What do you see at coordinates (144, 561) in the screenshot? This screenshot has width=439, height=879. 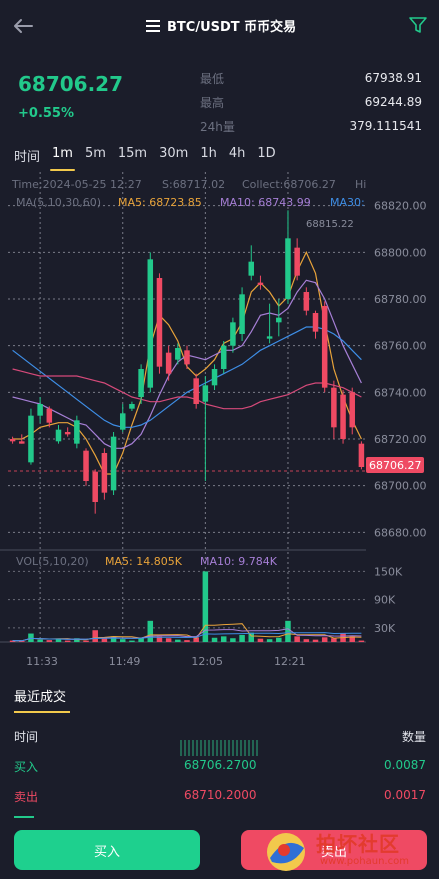 I see `volume-ma5-legend: MA5: 14.805K` at bounding box center [144, 561].